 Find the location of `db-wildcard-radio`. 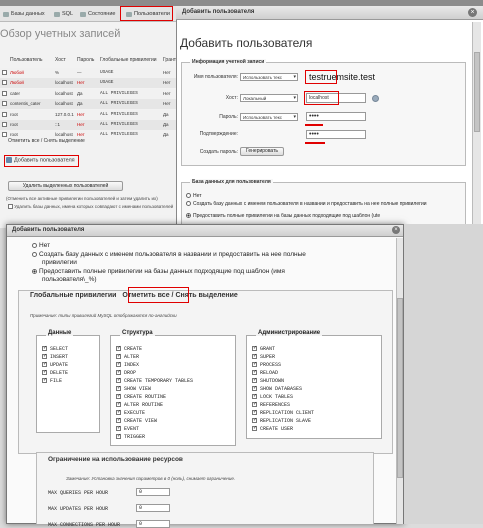

db-wildcard-radio is located at coordinates (188, 216).